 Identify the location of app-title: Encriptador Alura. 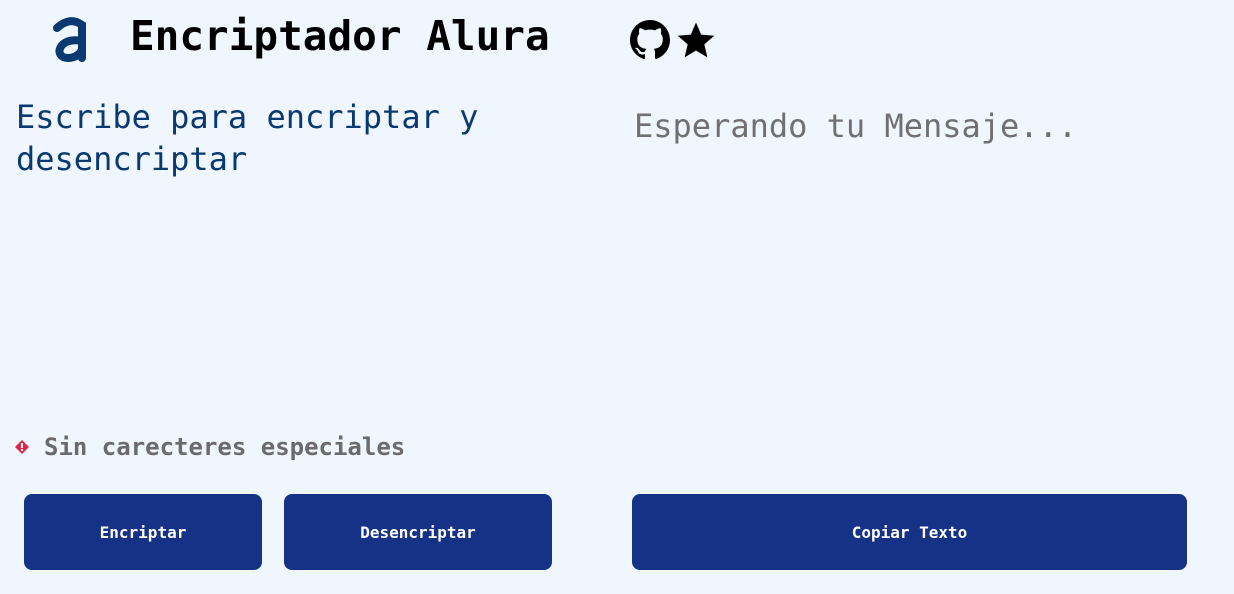
(340, 36).